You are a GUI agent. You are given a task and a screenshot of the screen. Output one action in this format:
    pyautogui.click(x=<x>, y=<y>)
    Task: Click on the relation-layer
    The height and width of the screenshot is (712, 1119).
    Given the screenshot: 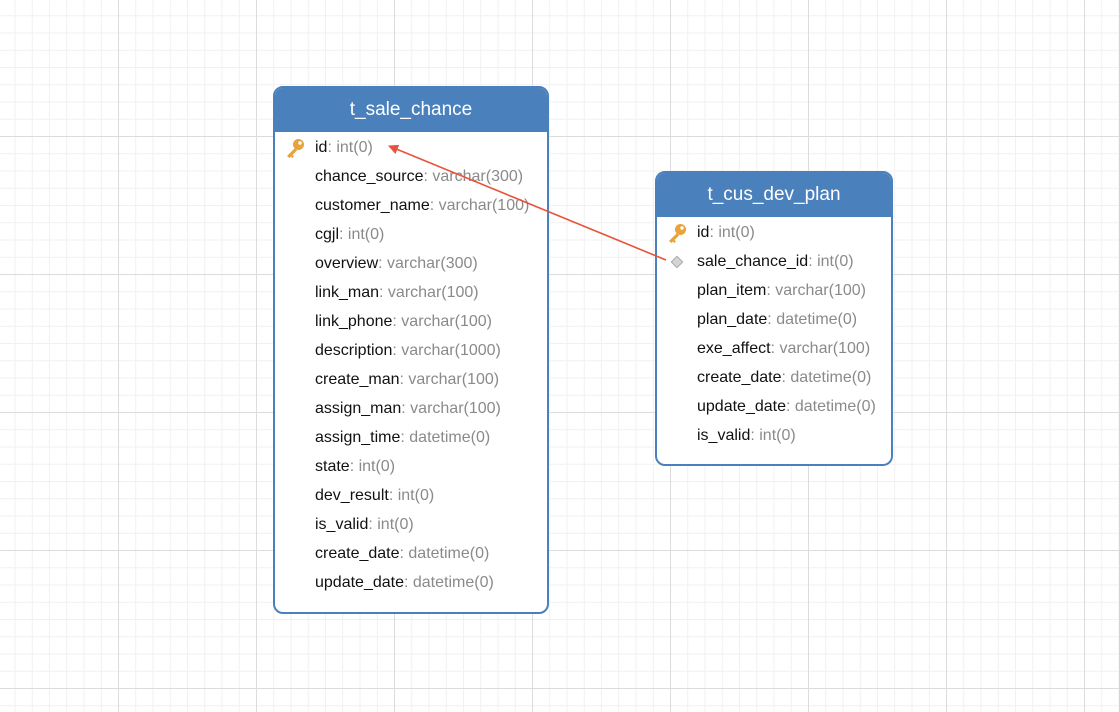 What is the action you would take?
    pyautogui.click(x=527, y=202)
    